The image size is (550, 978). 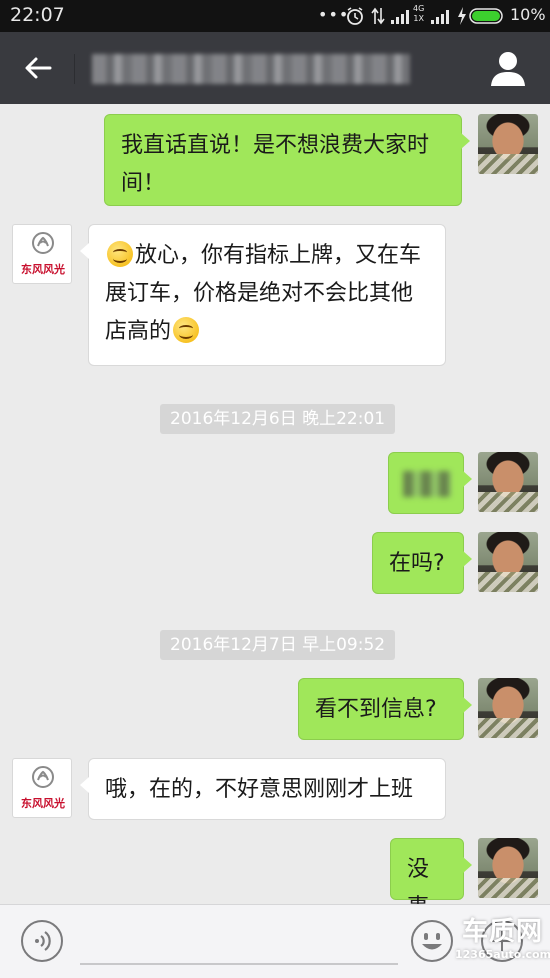 I want to click on message-input, so click(x=239, y=964).